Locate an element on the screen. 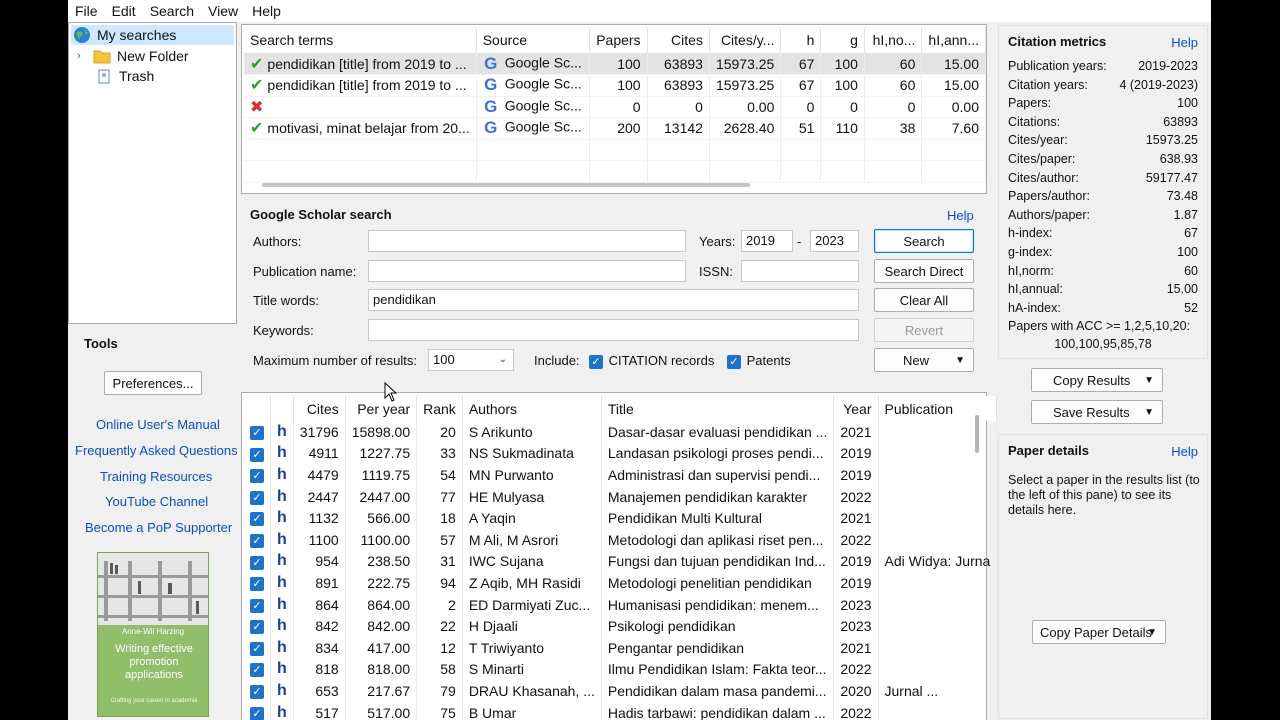  col-h: h is located at coordinates (801, 41).